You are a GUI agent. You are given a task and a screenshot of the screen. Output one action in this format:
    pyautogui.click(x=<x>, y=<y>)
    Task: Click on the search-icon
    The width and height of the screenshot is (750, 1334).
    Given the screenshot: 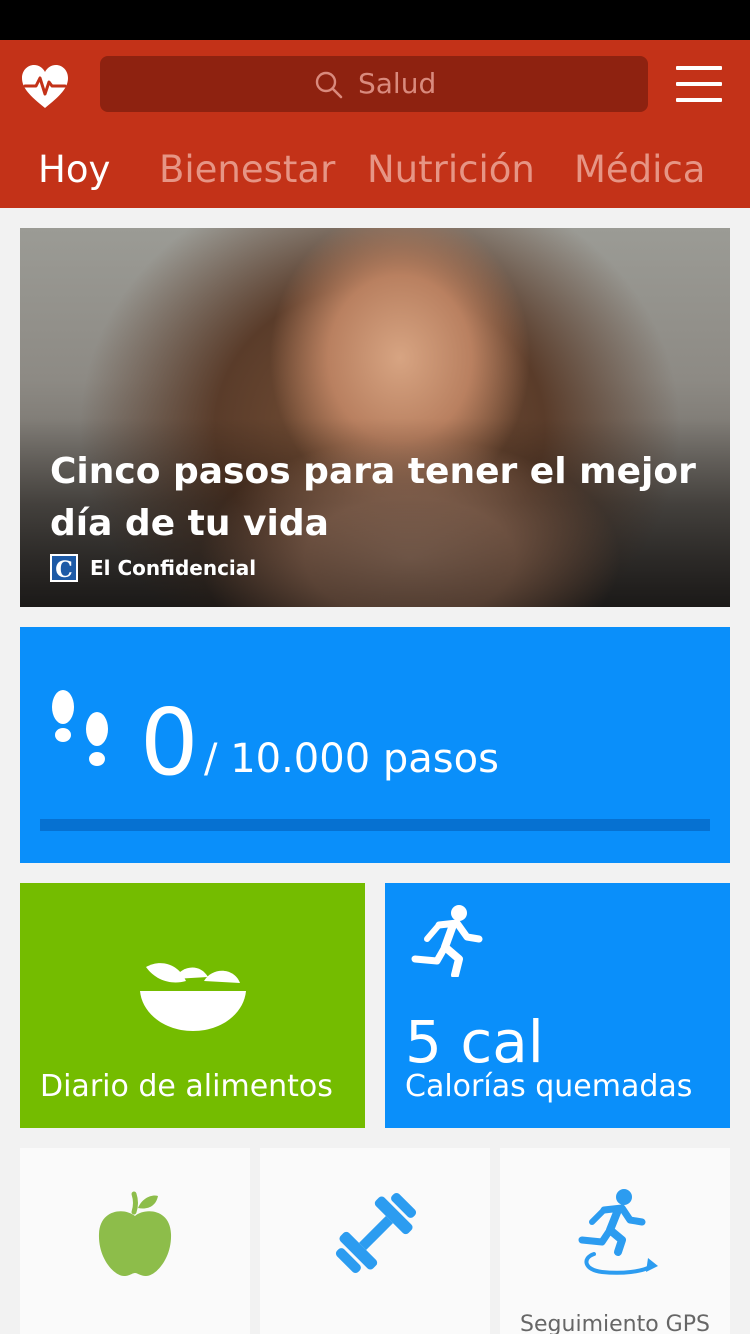 What is the action you would take?
    pyautogui.click(x=329, y=85)
    